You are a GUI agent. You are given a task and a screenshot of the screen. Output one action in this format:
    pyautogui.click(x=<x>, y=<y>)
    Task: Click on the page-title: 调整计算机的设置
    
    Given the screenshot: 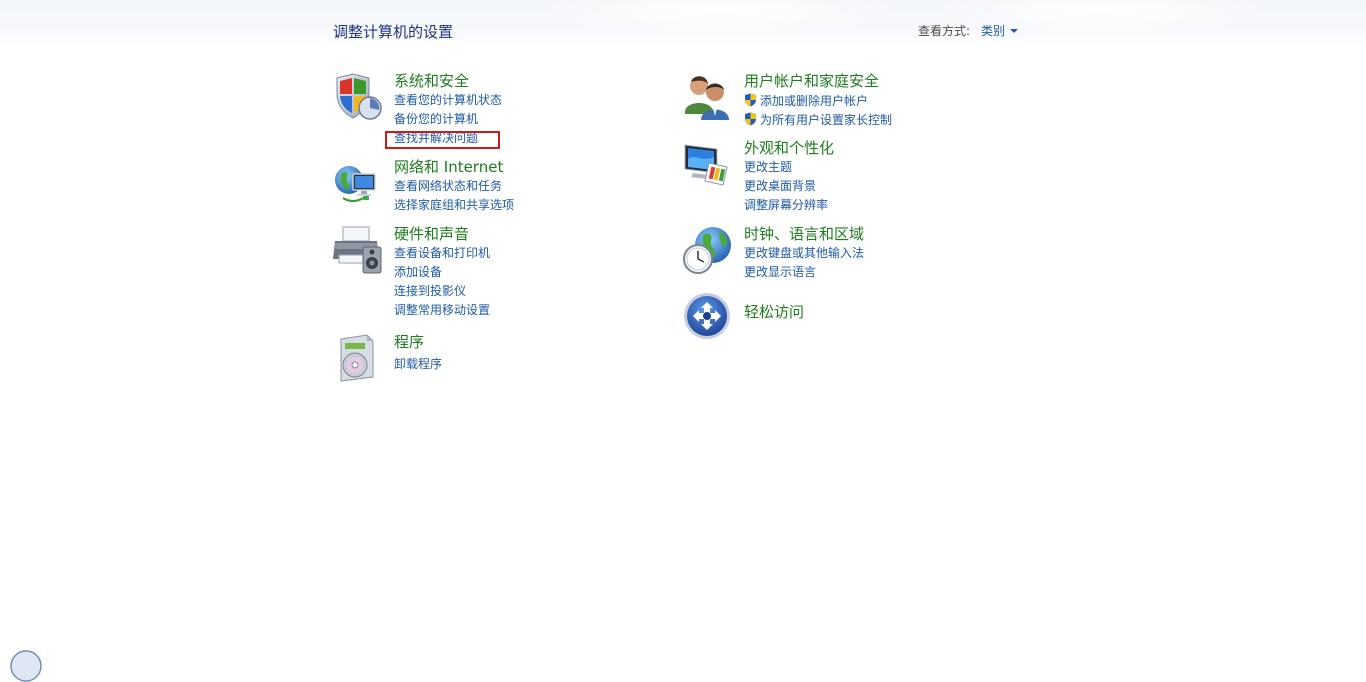 What is the action you would take?
    pyautogui.click(x=393, y=32)
    